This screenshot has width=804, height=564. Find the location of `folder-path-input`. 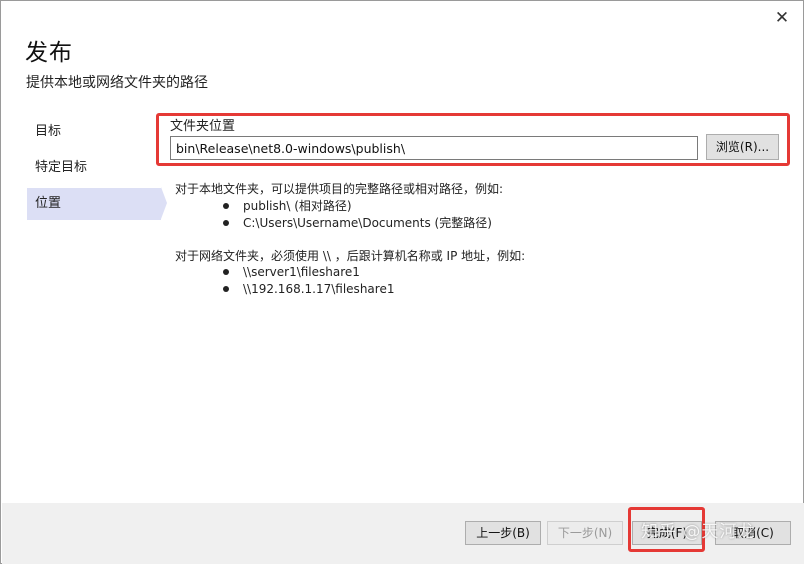

folder-path-input is located at coordinates (434, 148).